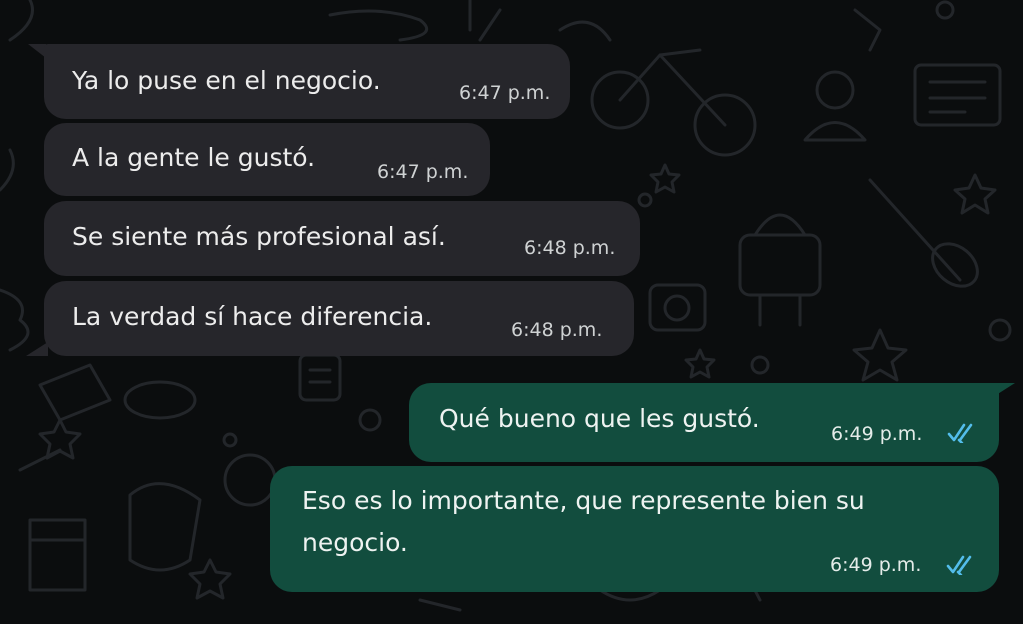  I want to click on message-bubble-incoming: La verdad sí hace diferencia. 6:48 p.m., so click(339, 318).